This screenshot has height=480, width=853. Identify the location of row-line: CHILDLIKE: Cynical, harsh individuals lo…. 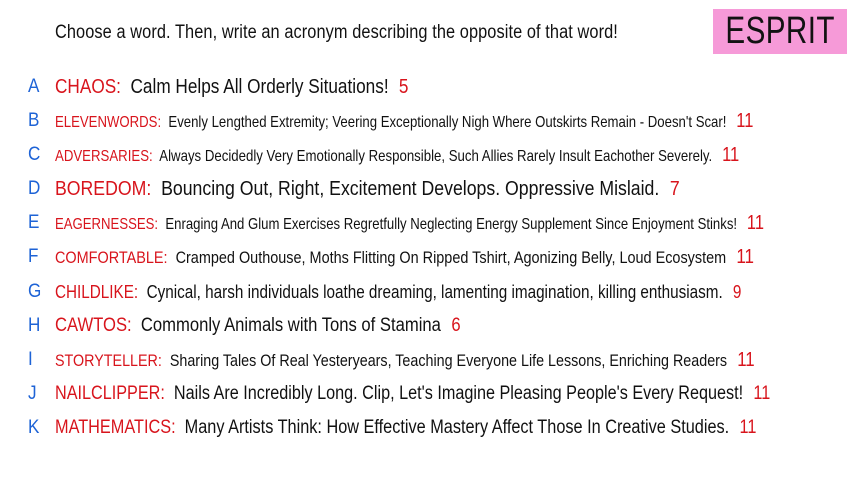
(398, 291).